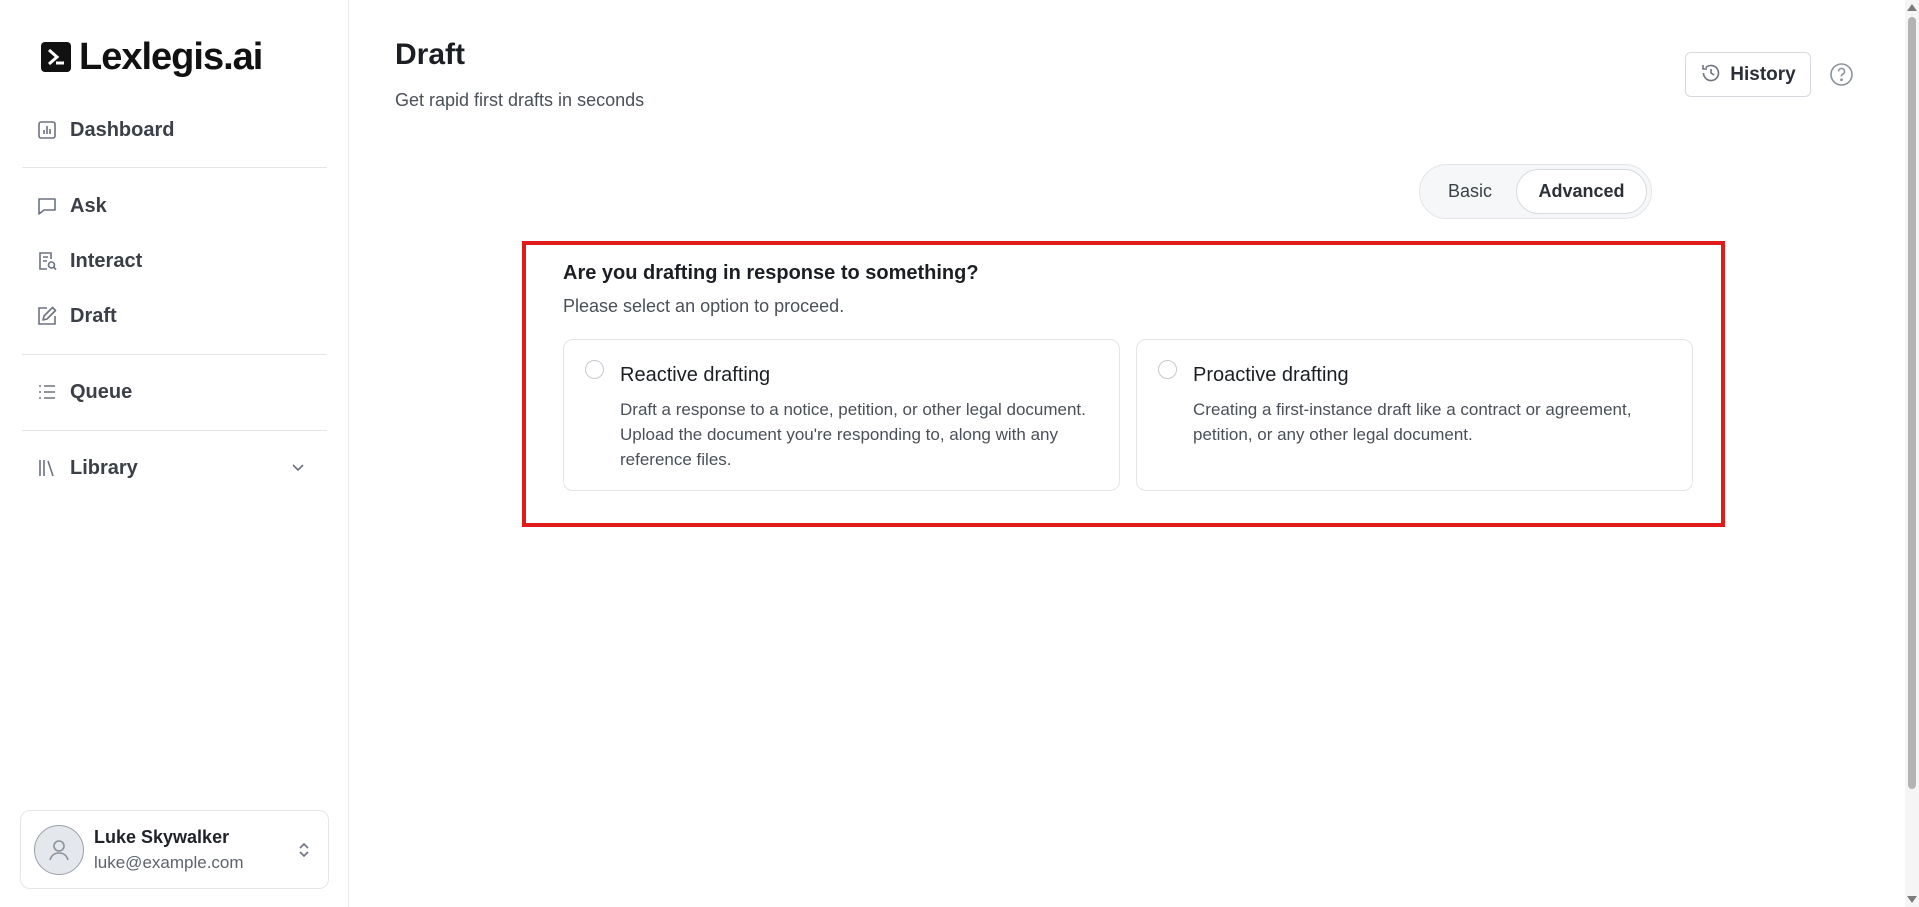 Image resolution: width=1919 pixels, height=907 pixels. I want to click on option-title: Reactive drafting, so click(695, 375).